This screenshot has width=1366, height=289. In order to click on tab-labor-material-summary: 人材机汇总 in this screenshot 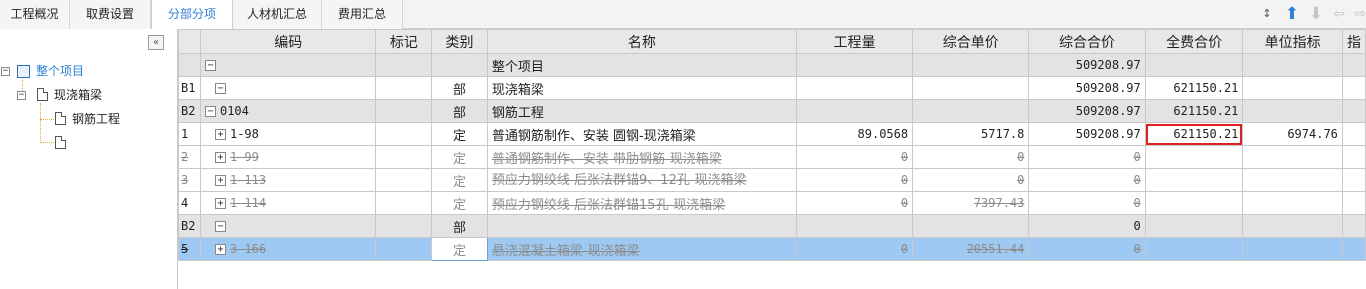, I will do `click(277, 14)`.